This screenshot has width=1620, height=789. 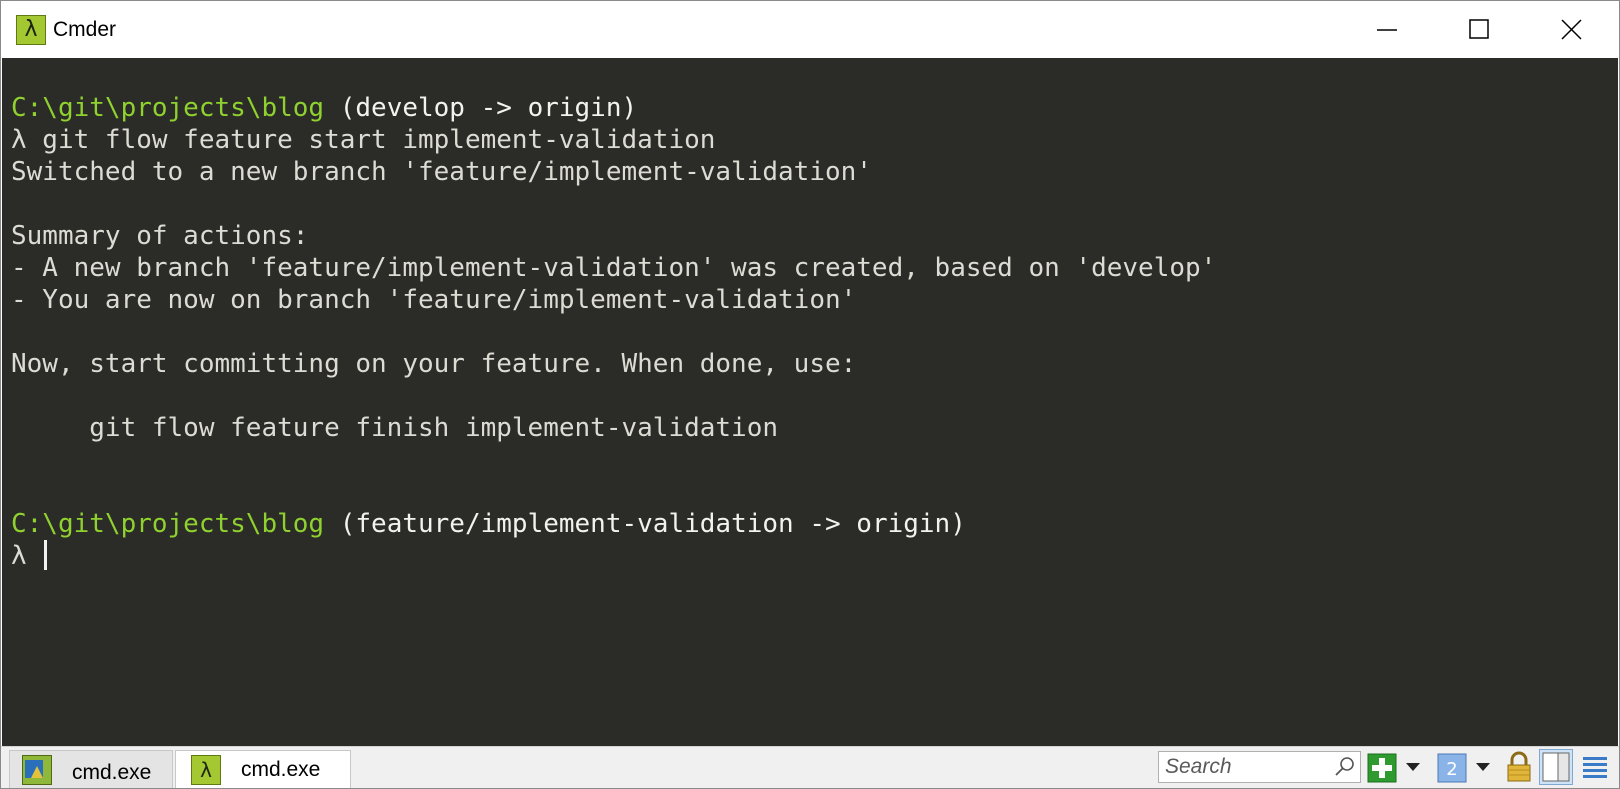 What do you see at coordinates (46, 554) in the screenshot?
I see `text-cursor` at bounding box center [46, 554].